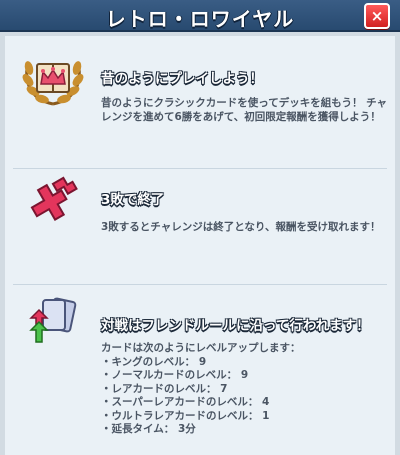  I want to click on page-title: レトロ・ロワイヤル, so click(200, 19).